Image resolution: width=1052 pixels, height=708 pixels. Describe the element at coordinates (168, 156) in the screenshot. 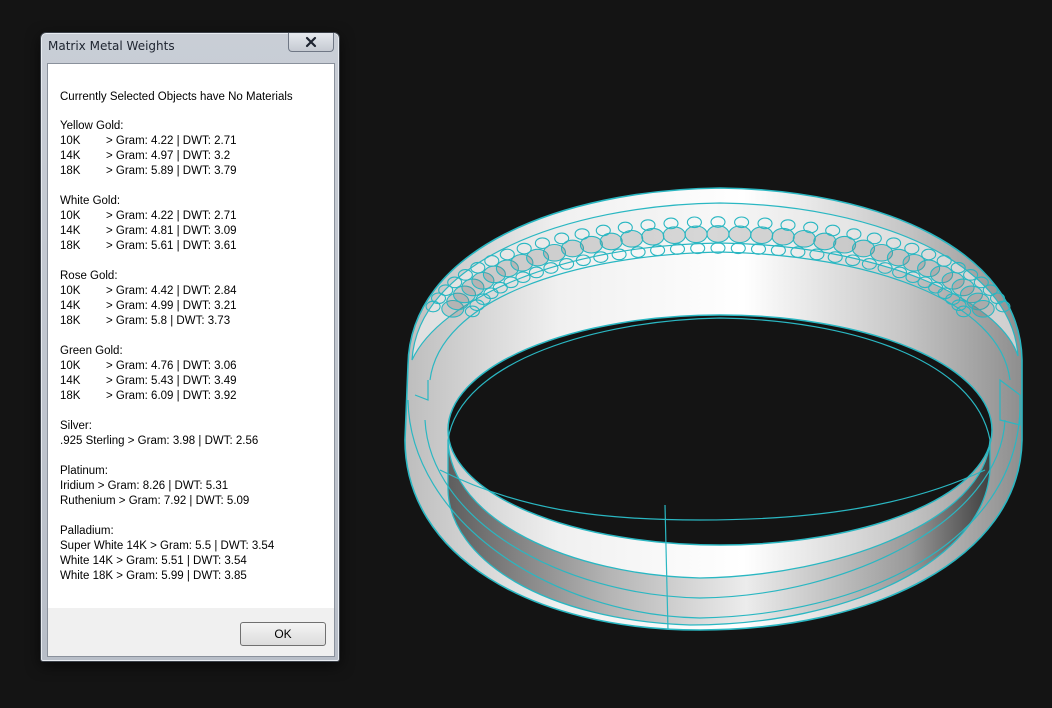

I see `weight-text: > Gram: 4.97 | DWT: 3.2` at that location.